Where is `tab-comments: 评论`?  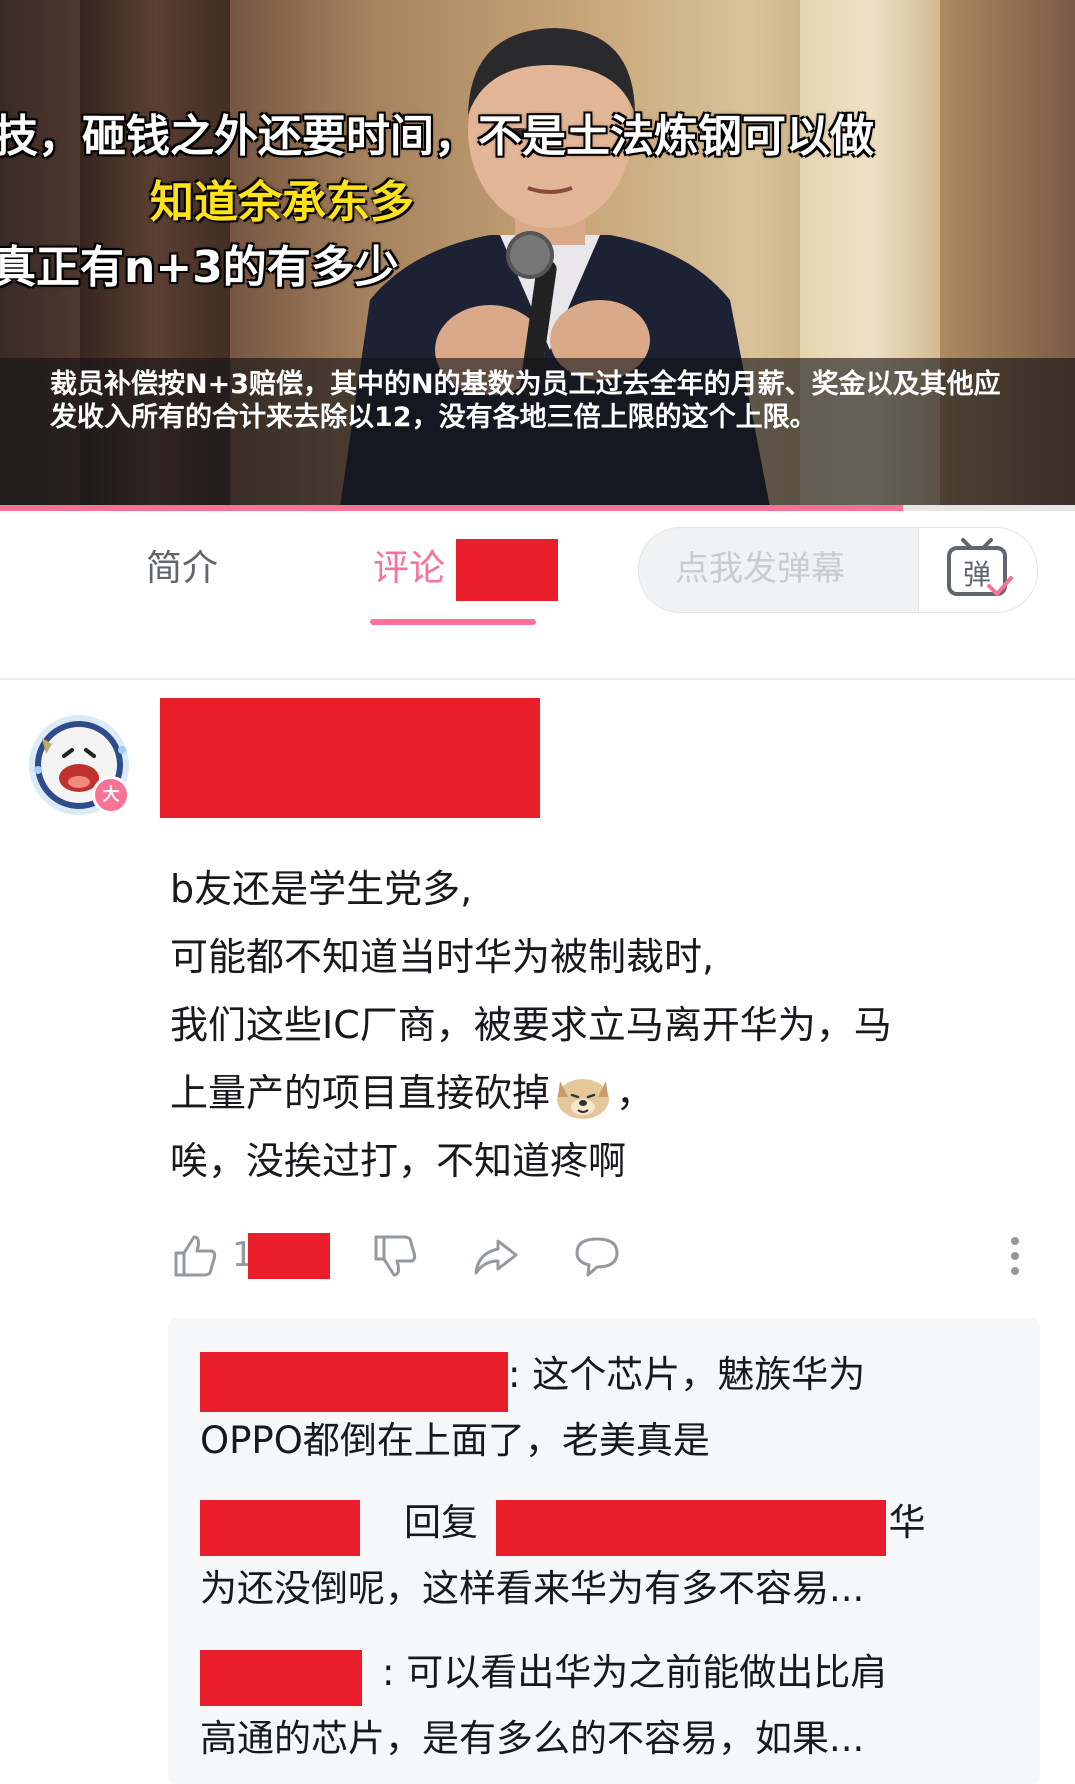
tab-comments: 评论 is located at coordinates (409, 569).